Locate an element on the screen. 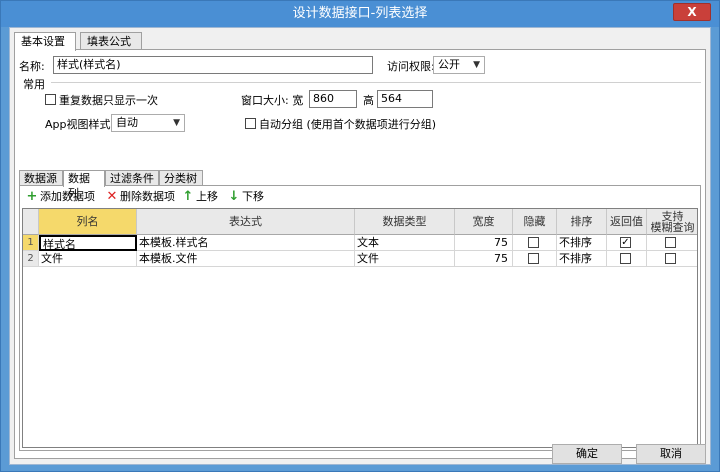  header-sort: 排序 is located at coordinates (582, 222).